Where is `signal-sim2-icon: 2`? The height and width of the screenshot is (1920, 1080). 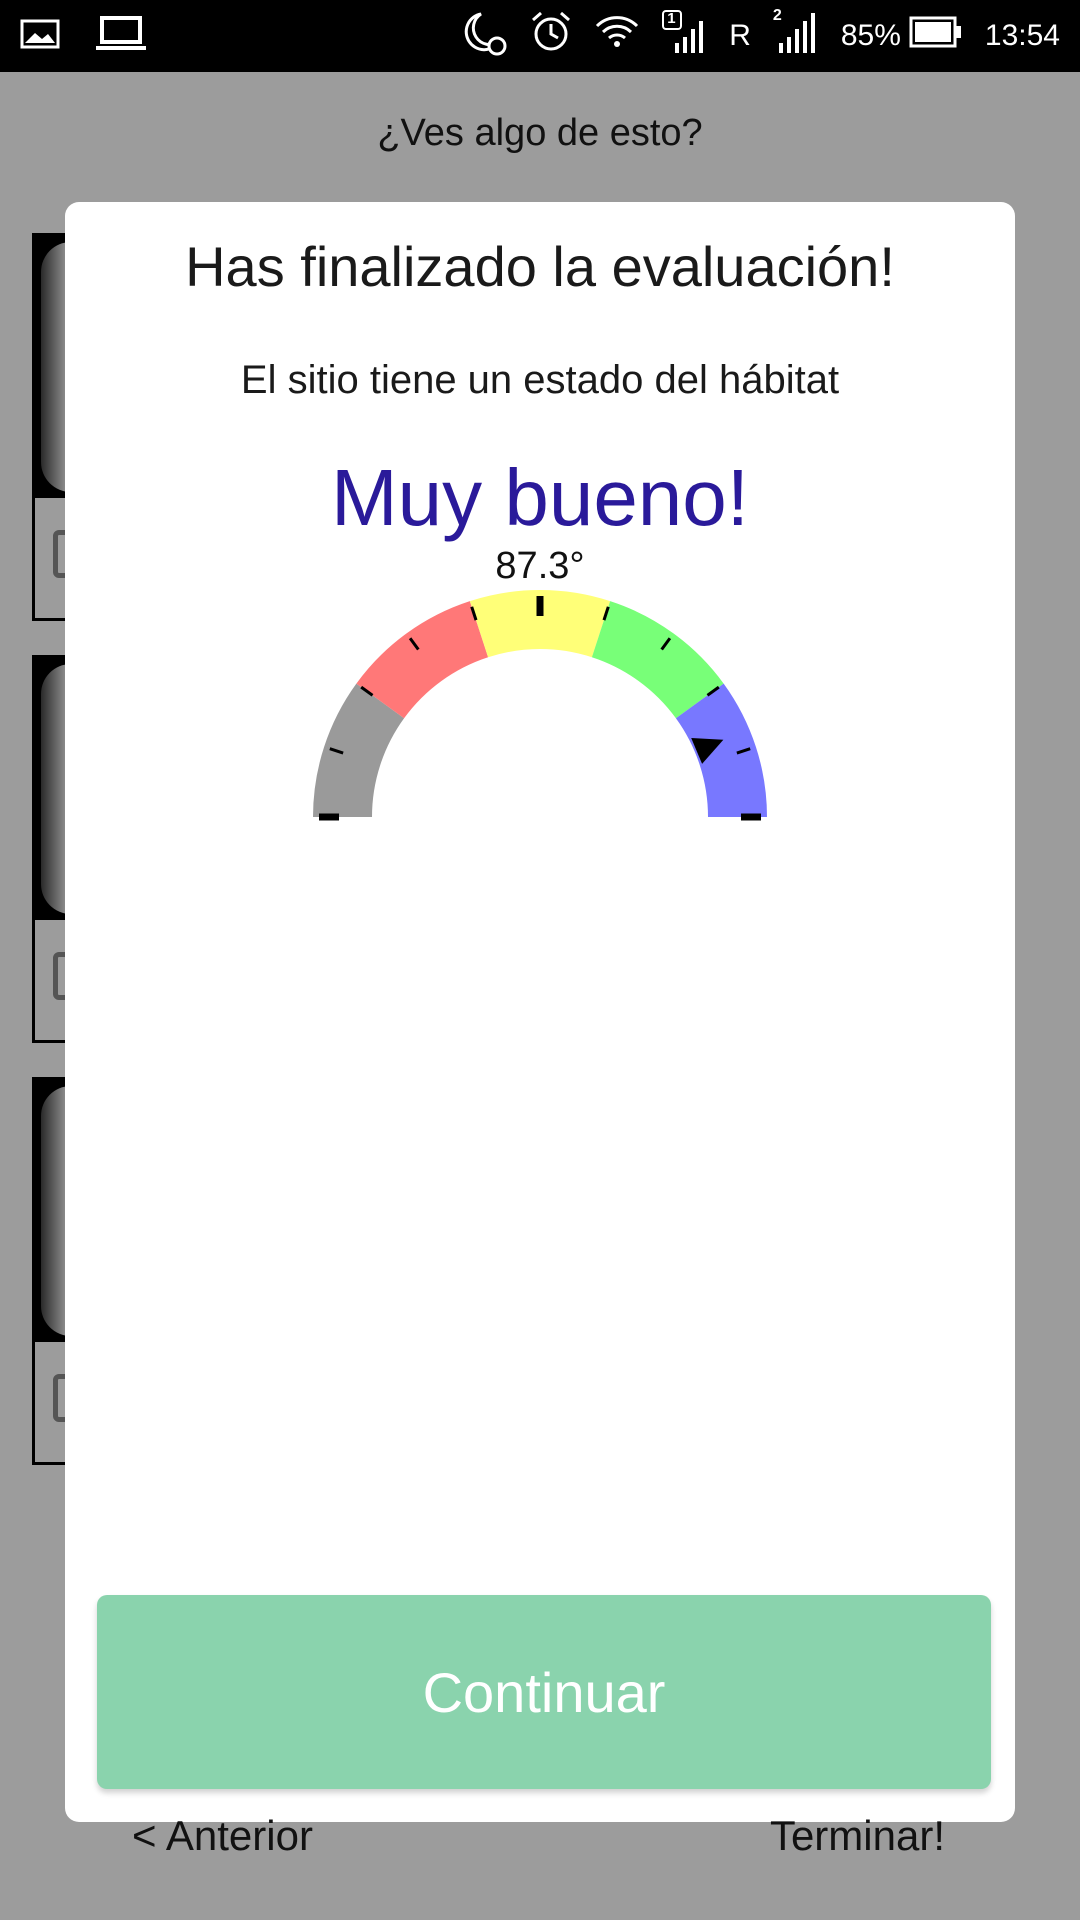
signal-sim2-icon: 2 is located at coordinates (795, 35).